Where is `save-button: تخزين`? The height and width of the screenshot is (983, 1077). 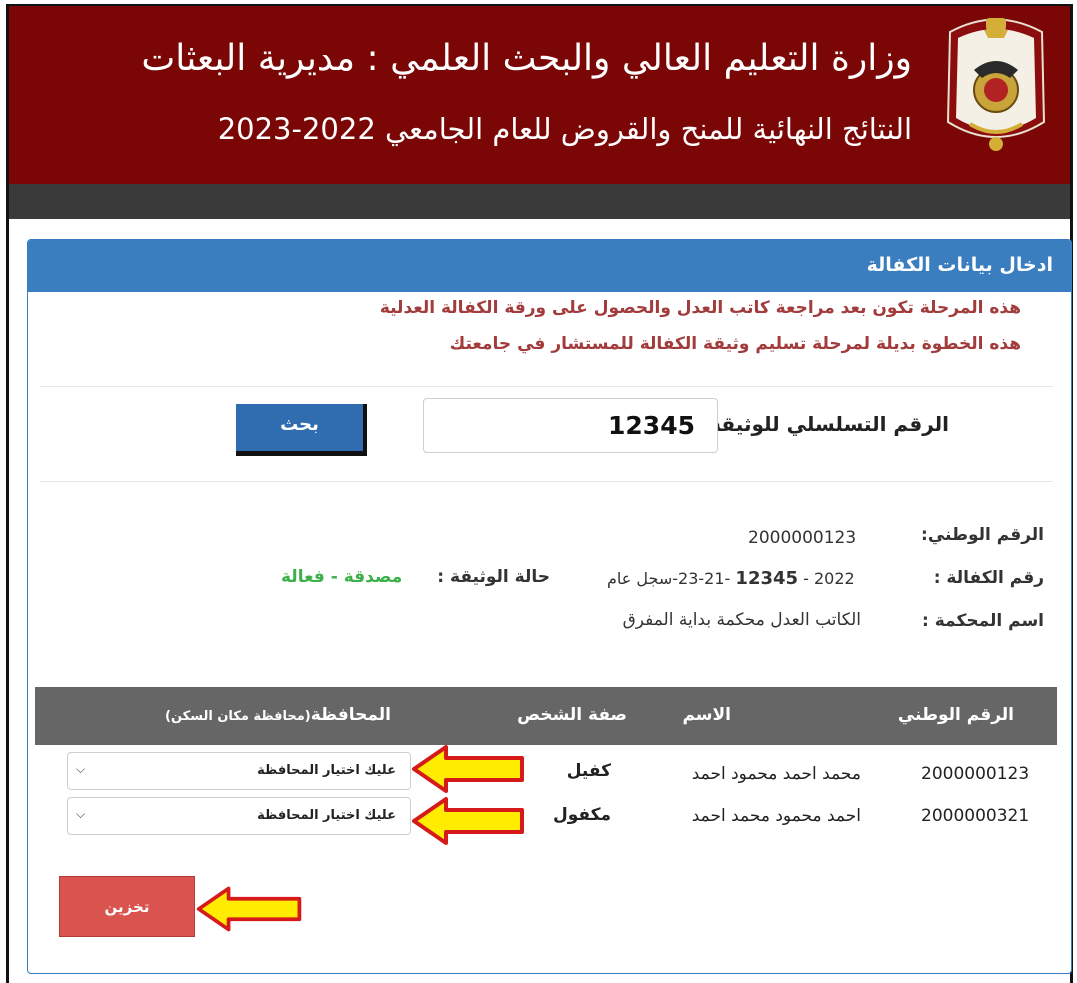 save-button: تخزين is located at coordinates (127, 906).